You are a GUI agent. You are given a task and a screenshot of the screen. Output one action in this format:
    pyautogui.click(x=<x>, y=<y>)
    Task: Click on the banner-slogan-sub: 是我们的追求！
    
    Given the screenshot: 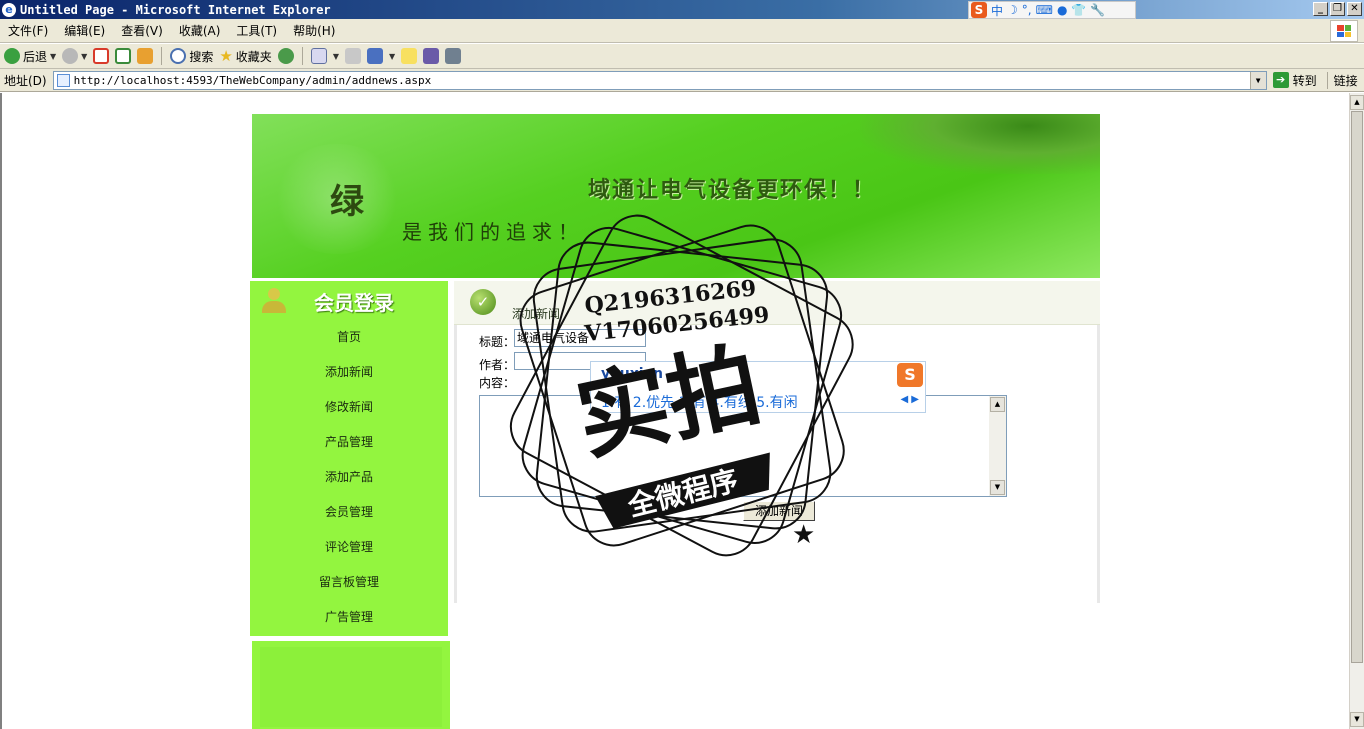 What is the action you would take?
    pyautogui.click(x=493, y=232)
    